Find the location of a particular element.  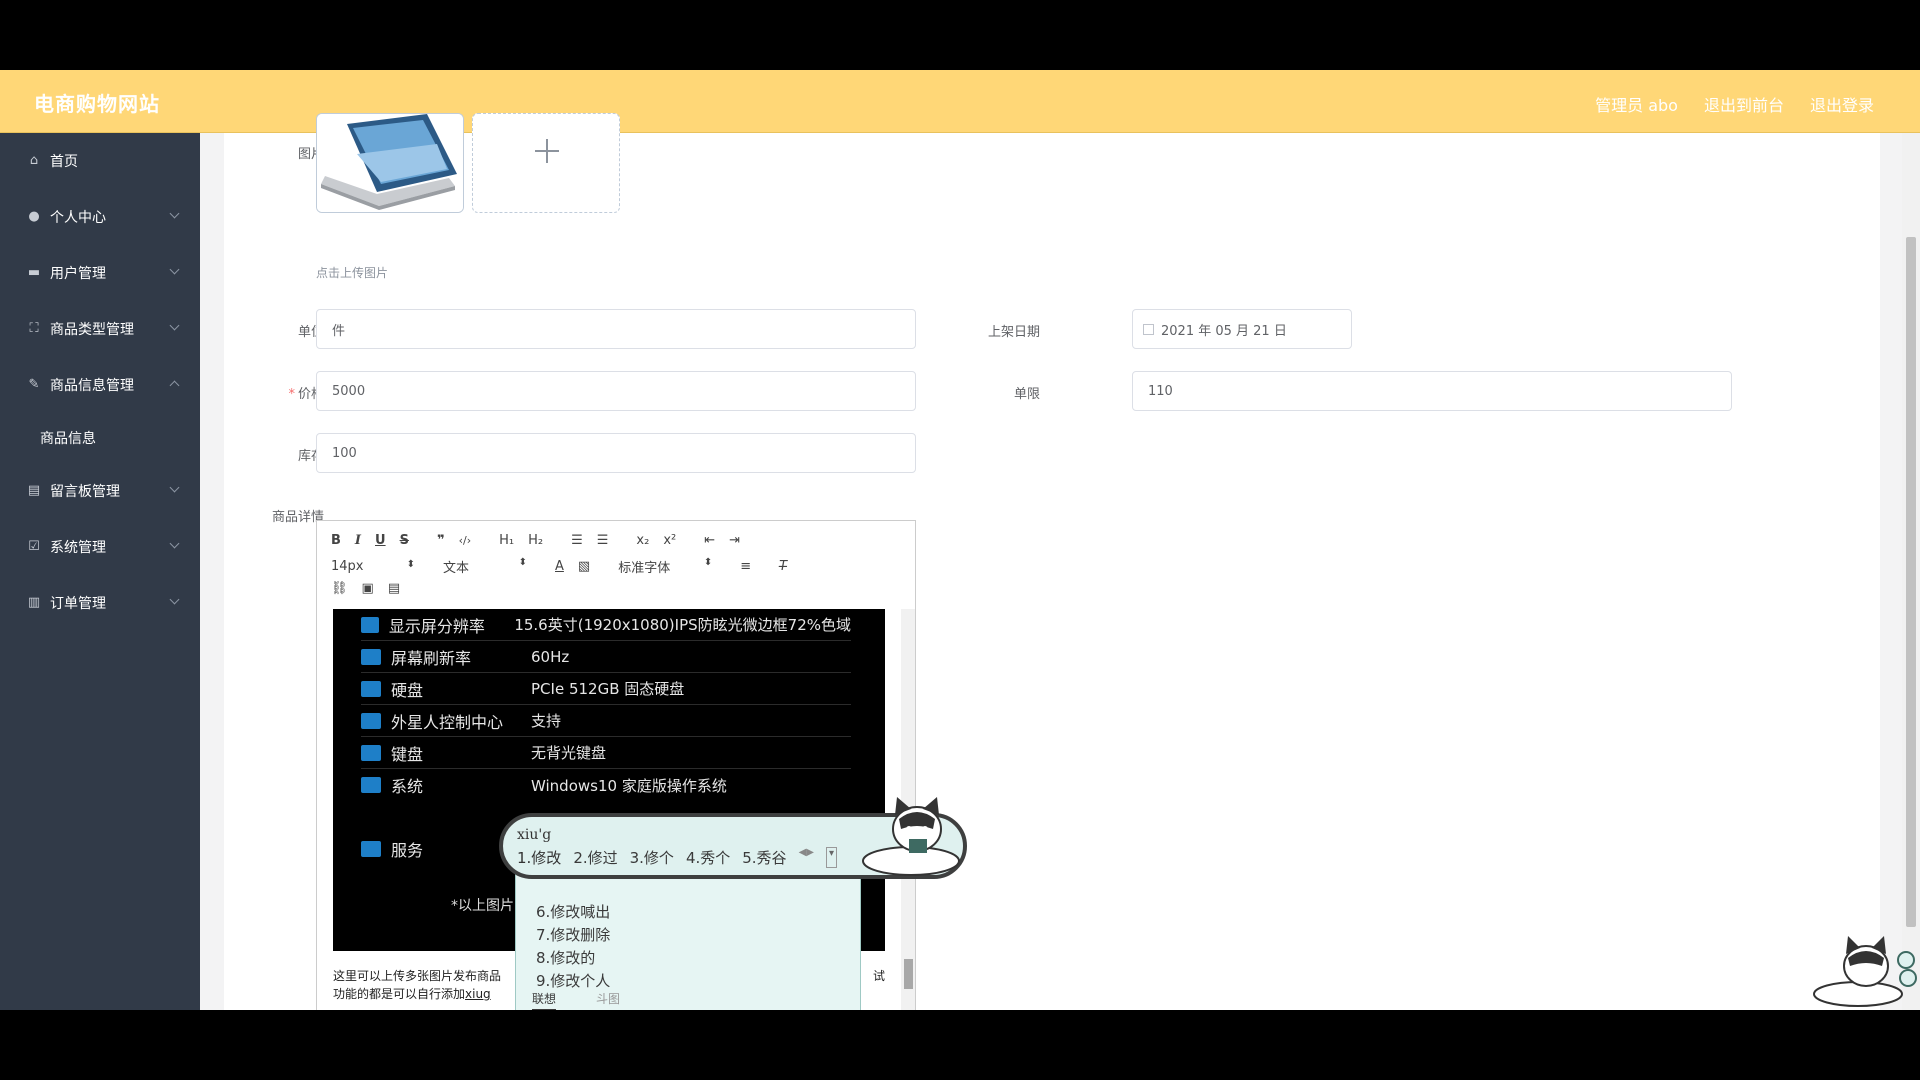

ime-candidate: 3.修个 is located at coordinates (652, 857).